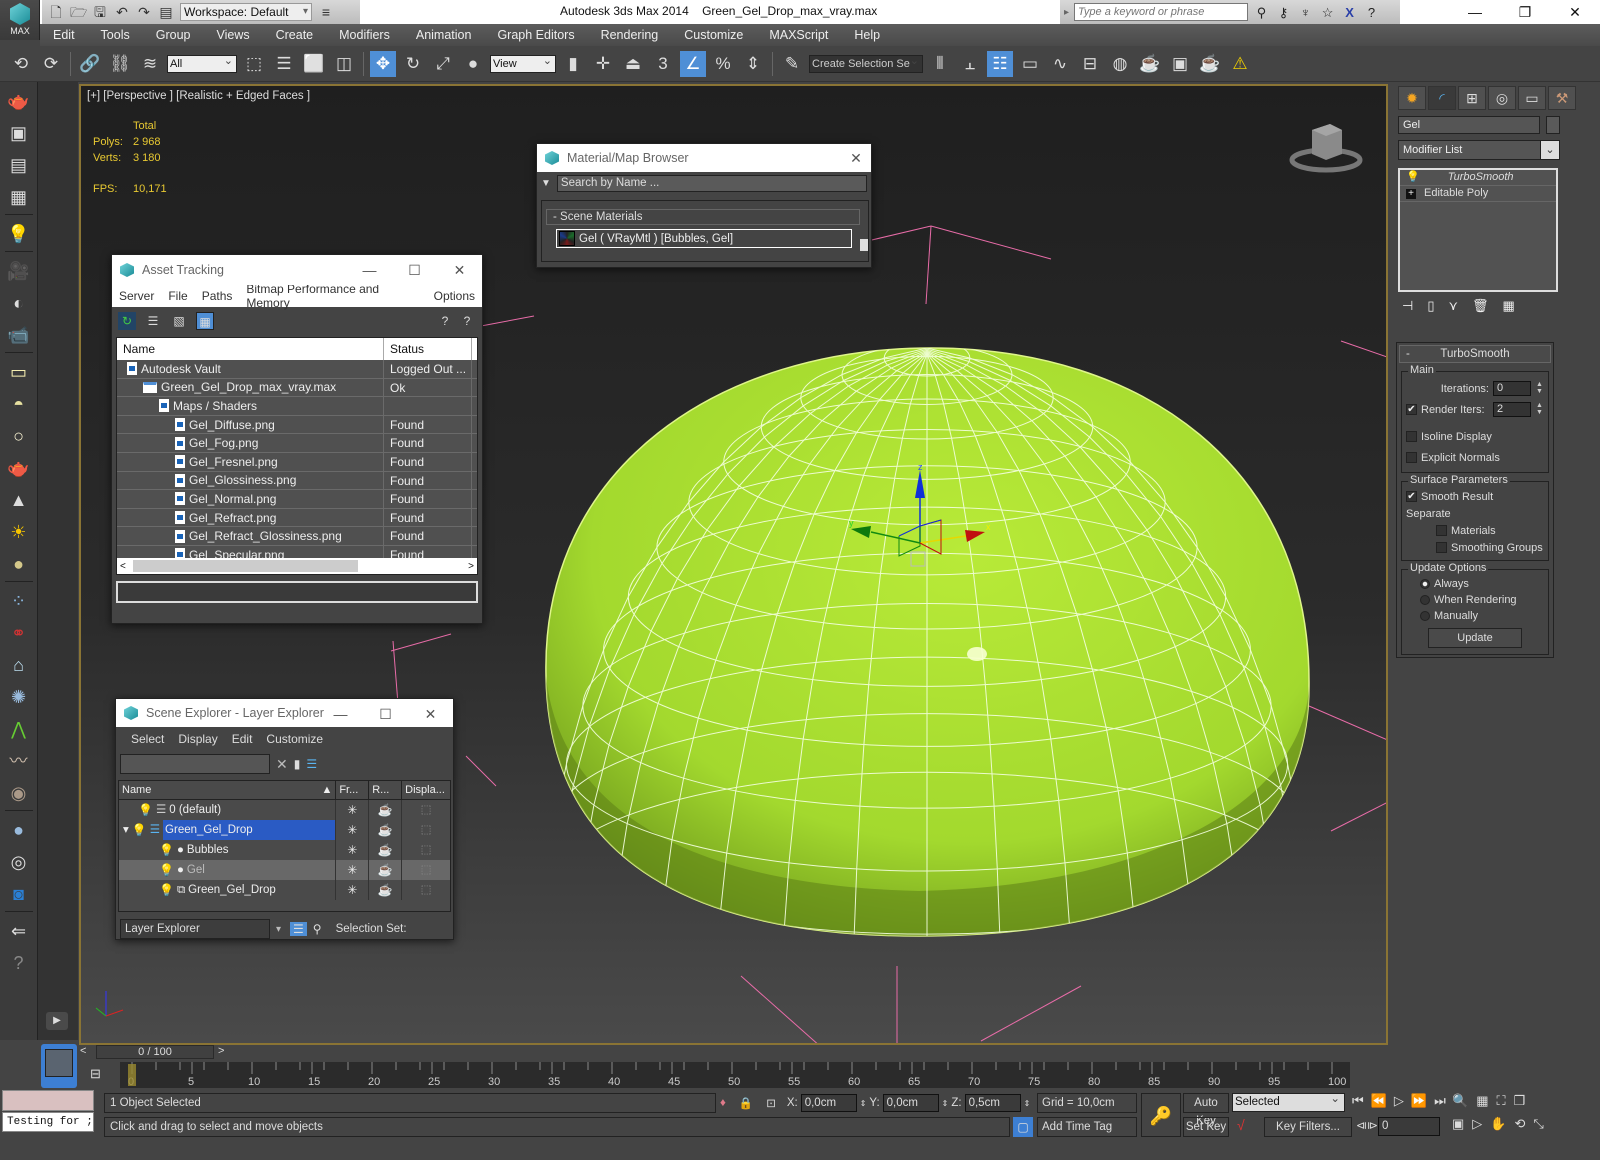 The height and width of the screenshot is (1160, 1600). Describe the element at coordinates (282, 764) in the screenshot. I see `clear-search-icon: ✕` at that location.